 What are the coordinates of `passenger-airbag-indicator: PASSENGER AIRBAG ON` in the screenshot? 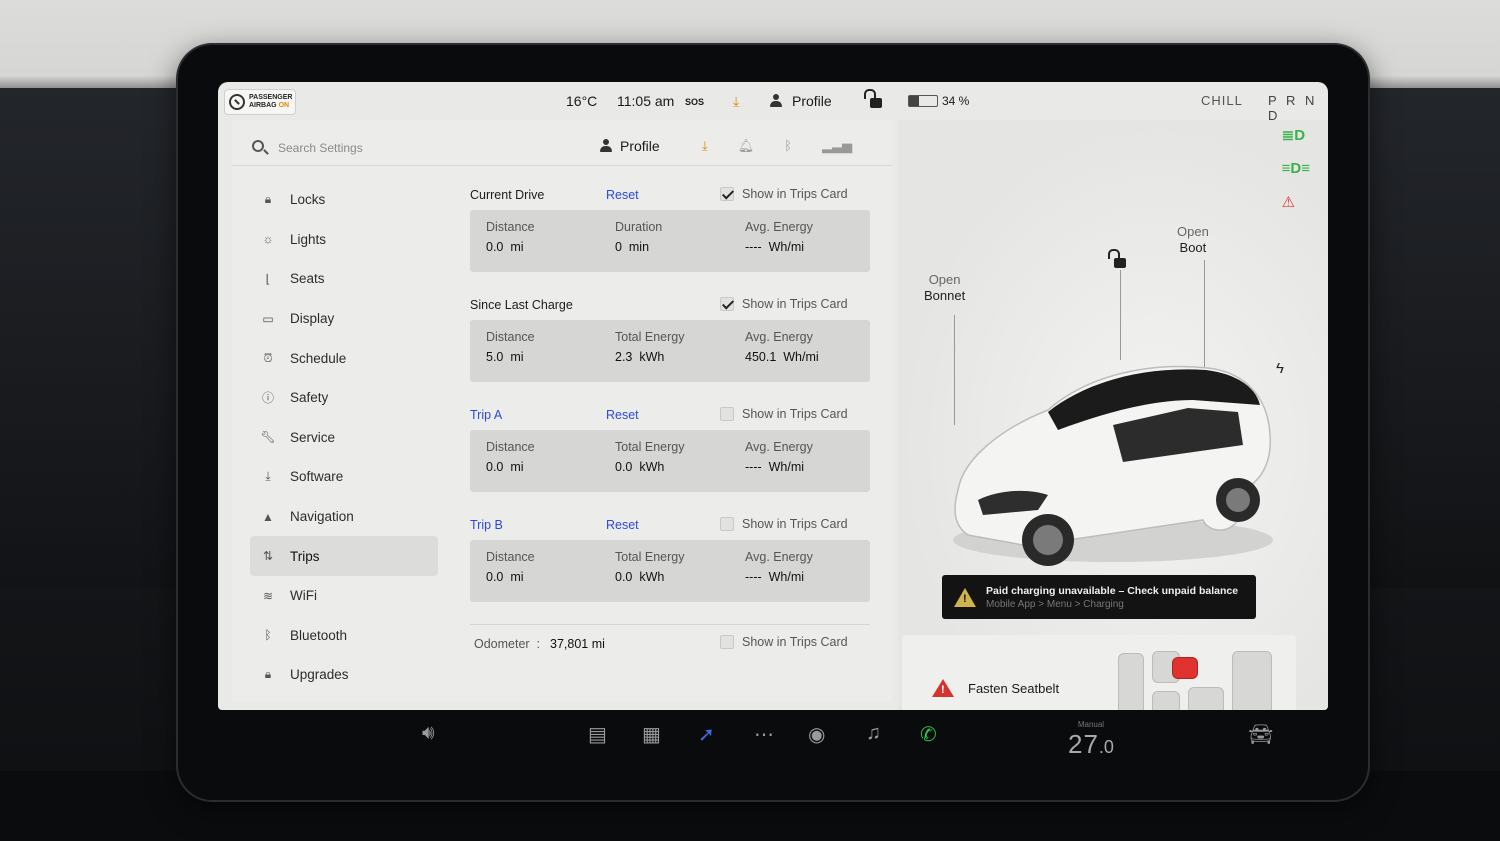 It's located at (260, 102).